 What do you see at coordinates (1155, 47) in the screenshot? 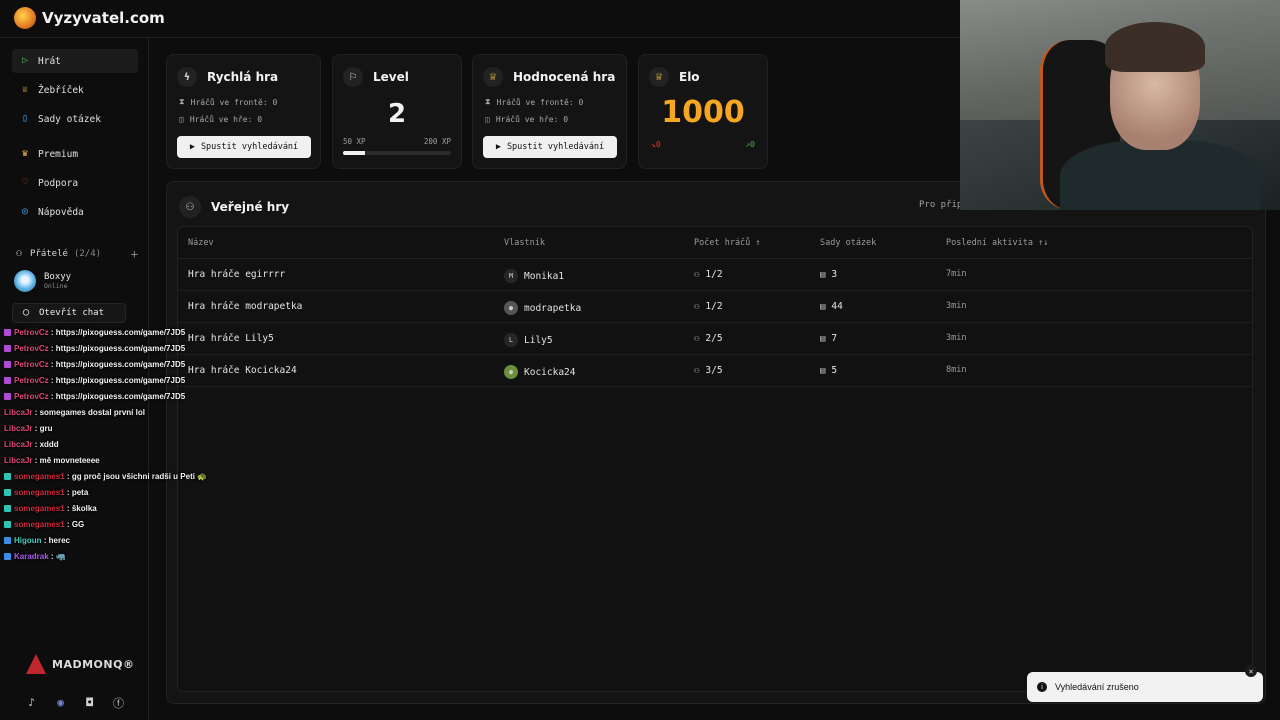
I see `streamer-hair` at bounding box center [1155, 47].